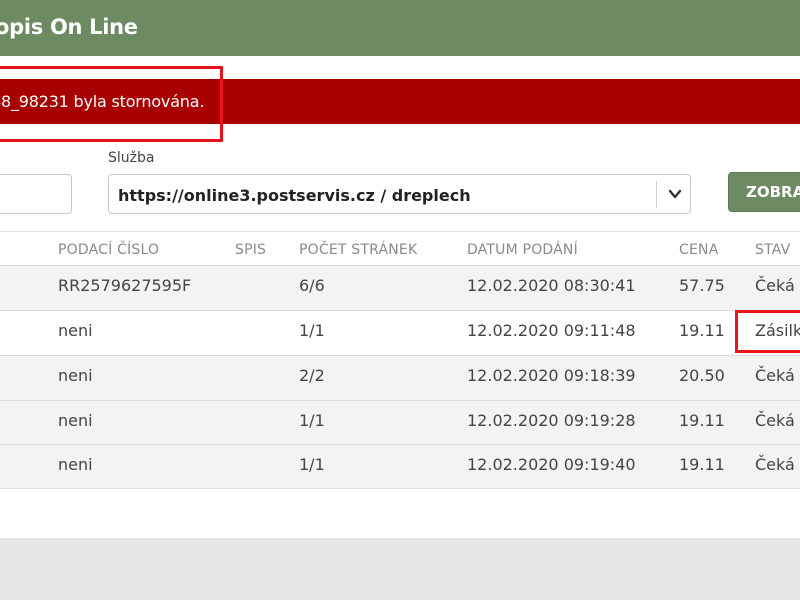 The image size is (800, 600). I want to click on app-header: opis On Line, so click(400, 28).